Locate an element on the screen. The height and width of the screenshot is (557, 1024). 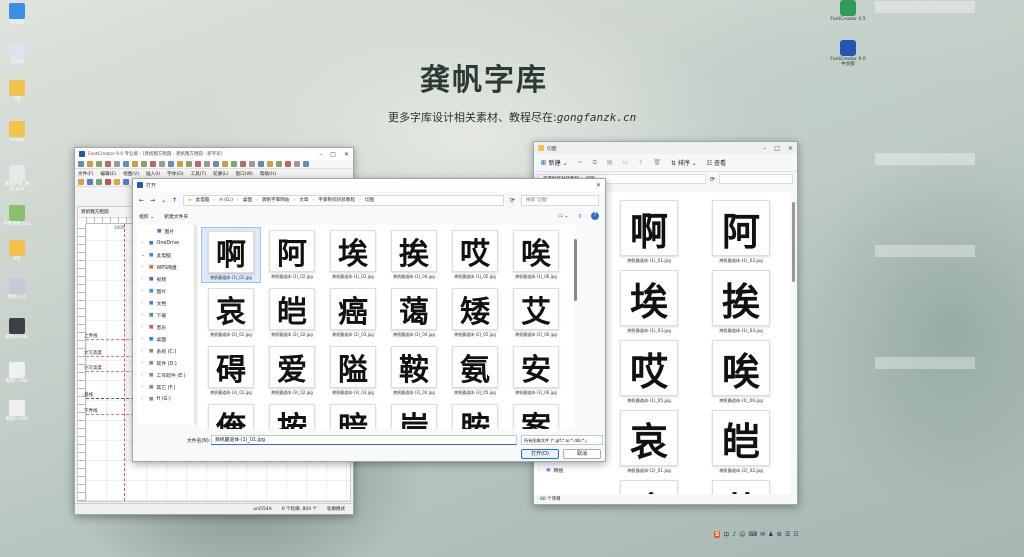
desktop-icon: B组 is located at coordinates (17, 251).